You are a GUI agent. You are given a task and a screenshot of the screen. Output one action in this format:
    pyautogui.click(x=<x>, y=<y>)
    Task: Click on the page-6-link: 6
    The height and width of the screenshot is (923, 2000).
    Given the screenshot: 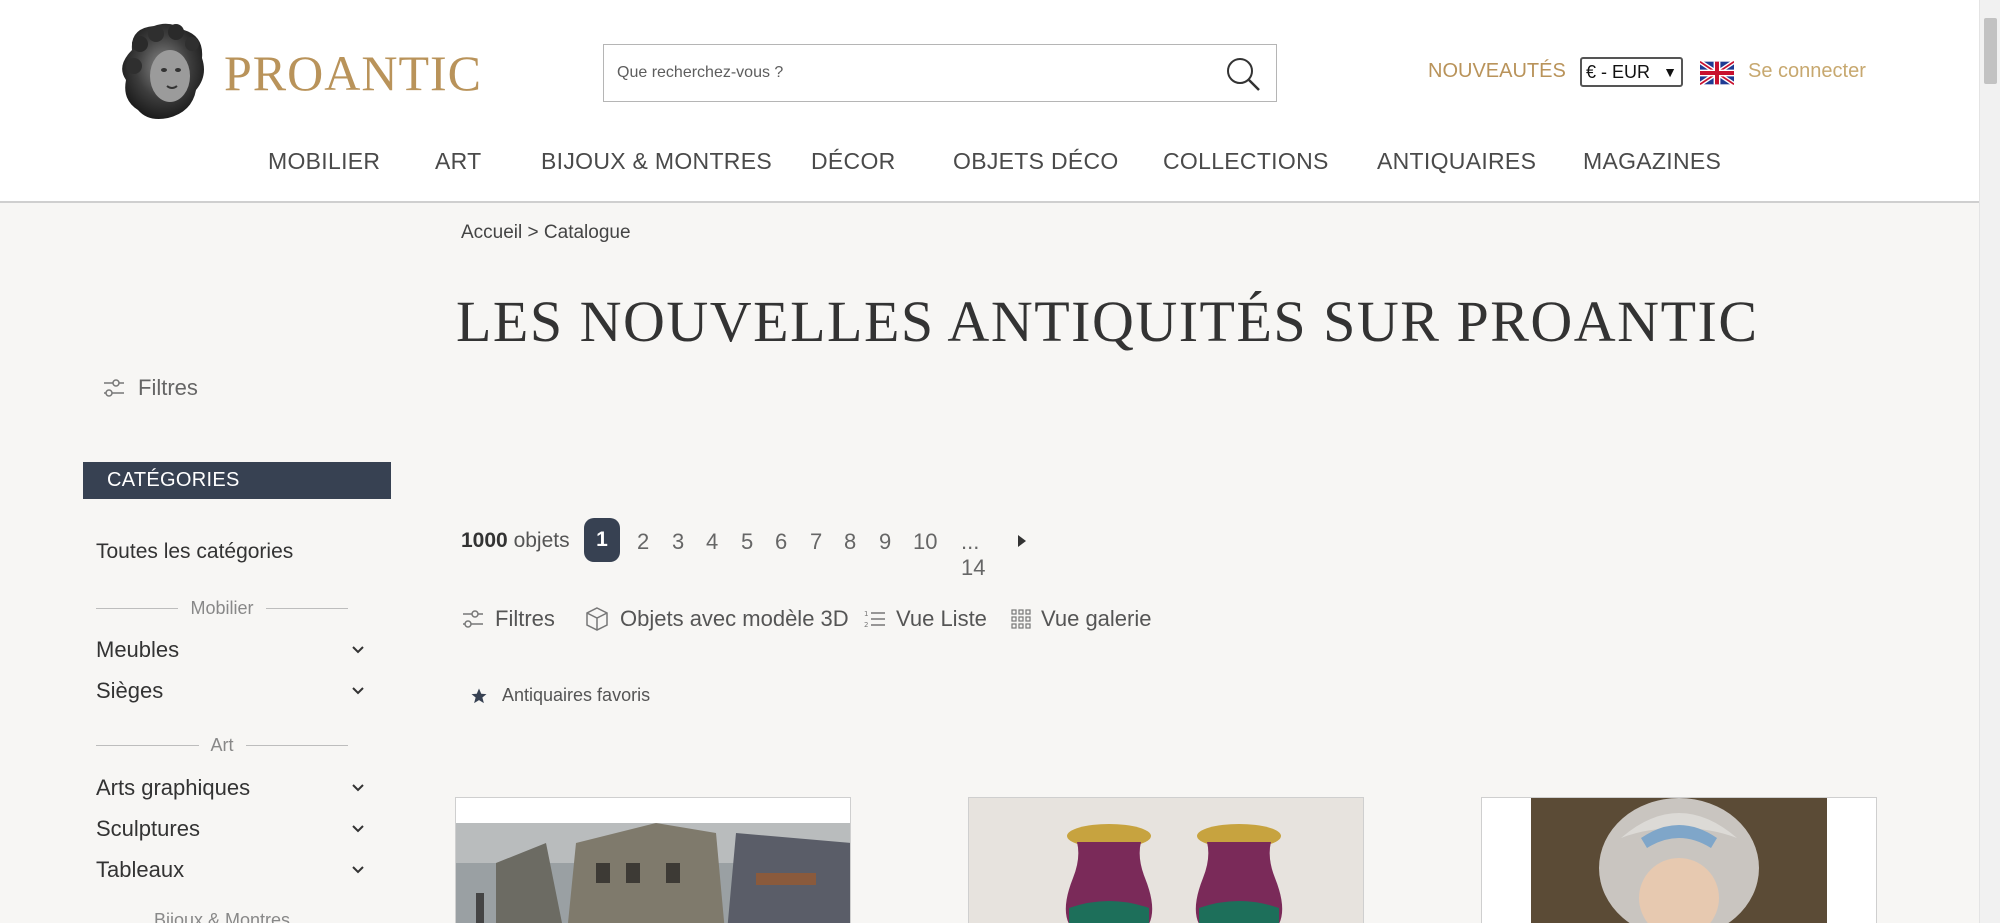 What is the action you would take?
    pyautogui.click(x=781, y=542)
    